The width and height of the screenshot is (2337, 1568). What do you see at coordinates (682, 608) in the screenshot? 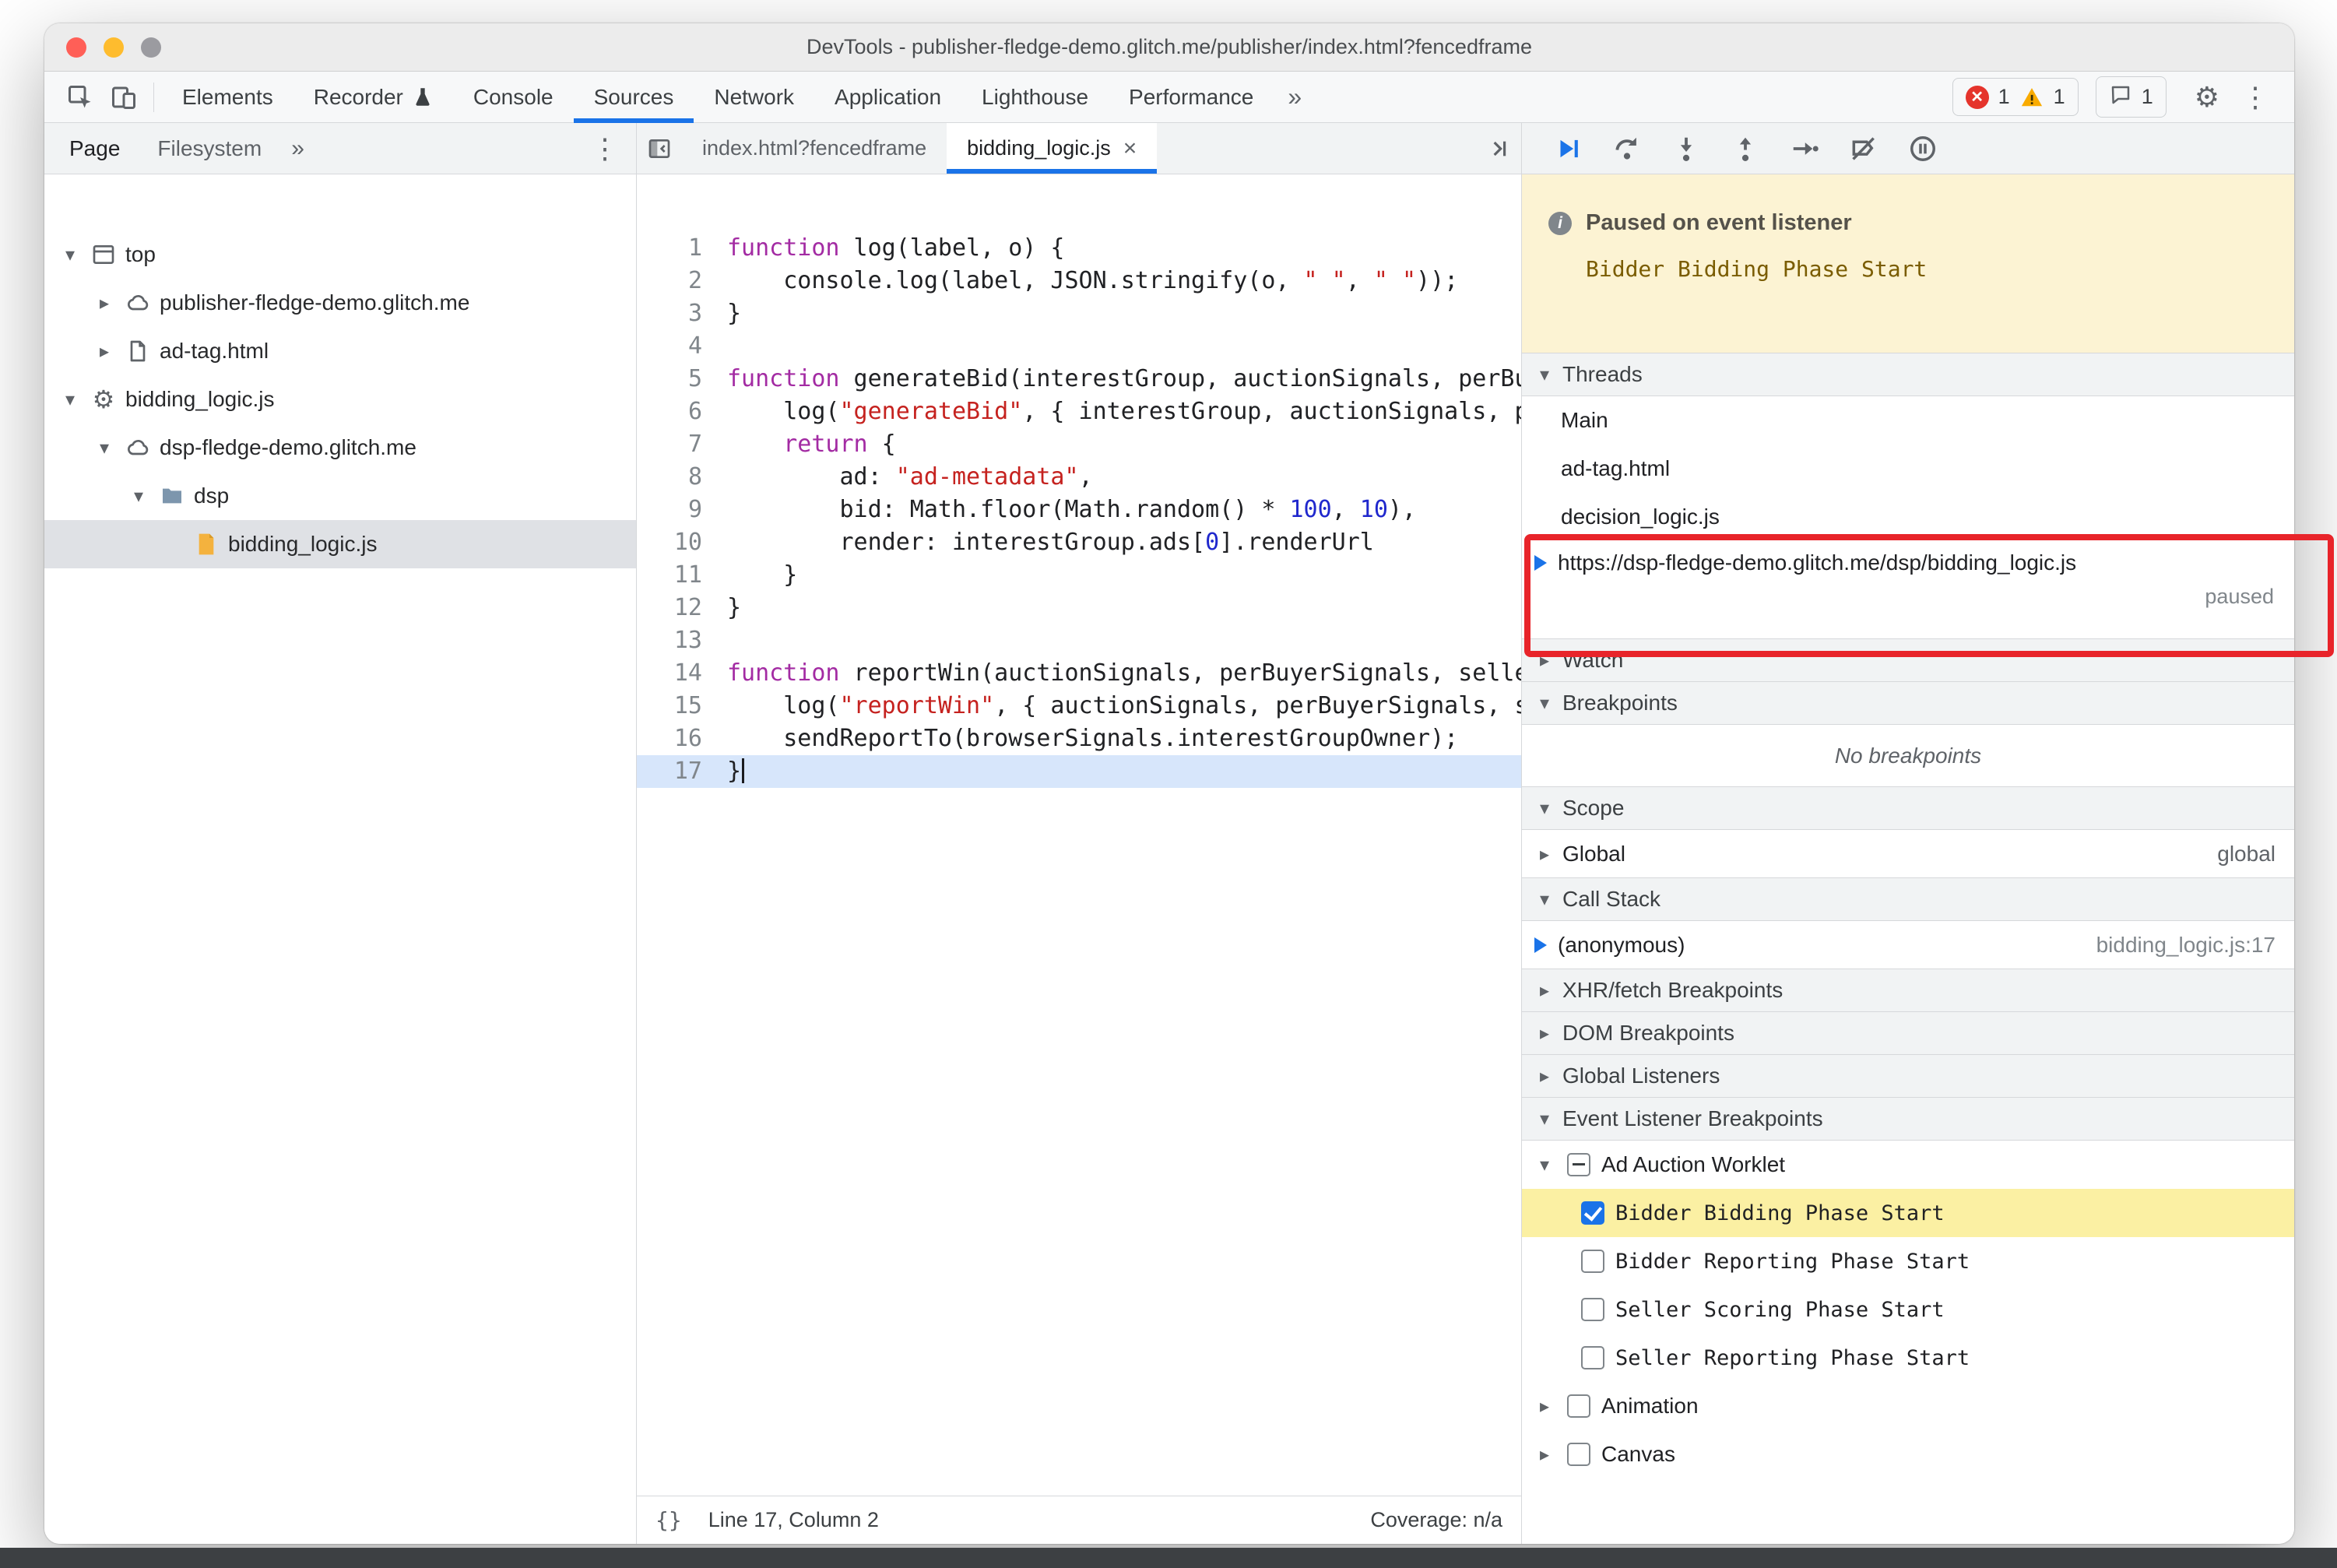
I see `line-number: 12` at bounding box center [682, 608].